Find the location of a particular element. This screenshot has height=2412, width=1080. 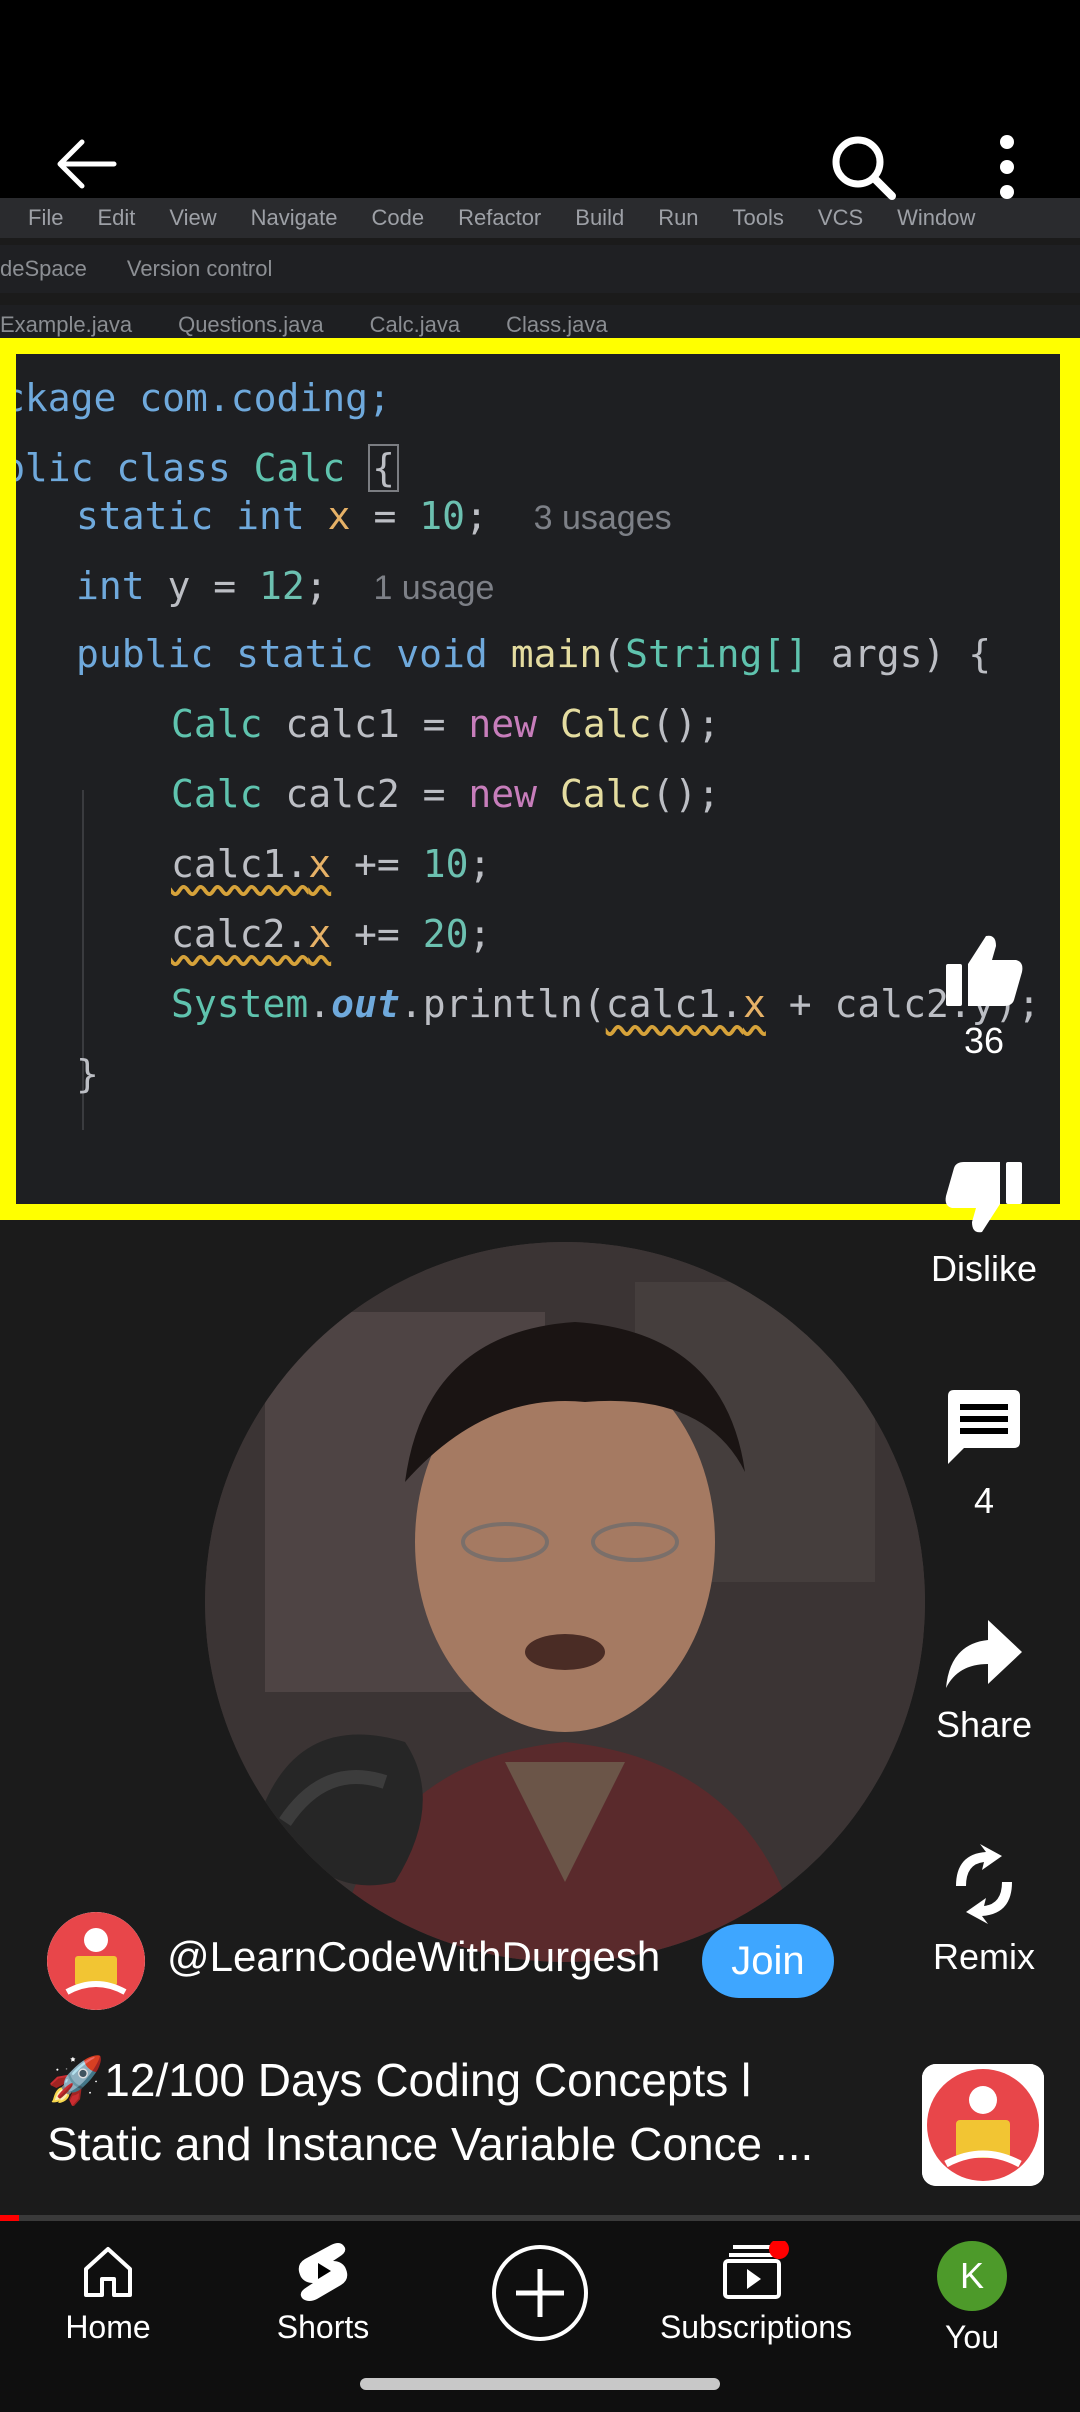

like-count: 36 is located at coordinates (984, 1040).